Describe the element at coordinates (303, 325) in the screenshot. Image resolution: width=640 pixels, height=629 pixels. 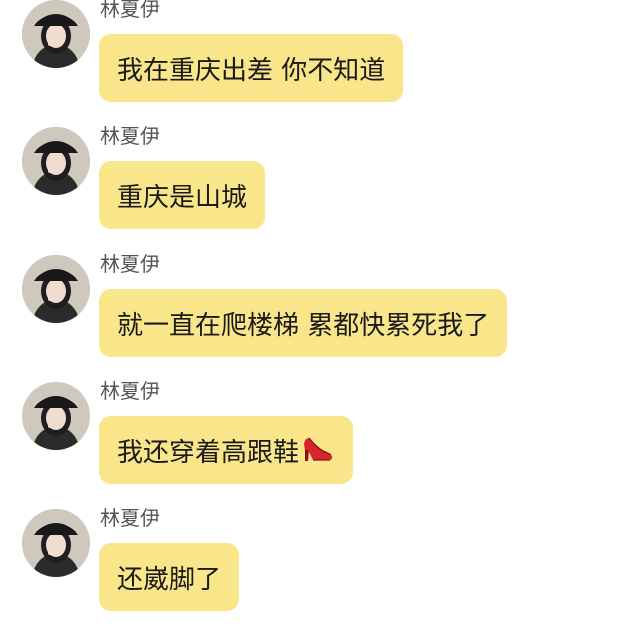
I see `message-text: 就一直在爬楼梯 累都快累死我了` at that location.